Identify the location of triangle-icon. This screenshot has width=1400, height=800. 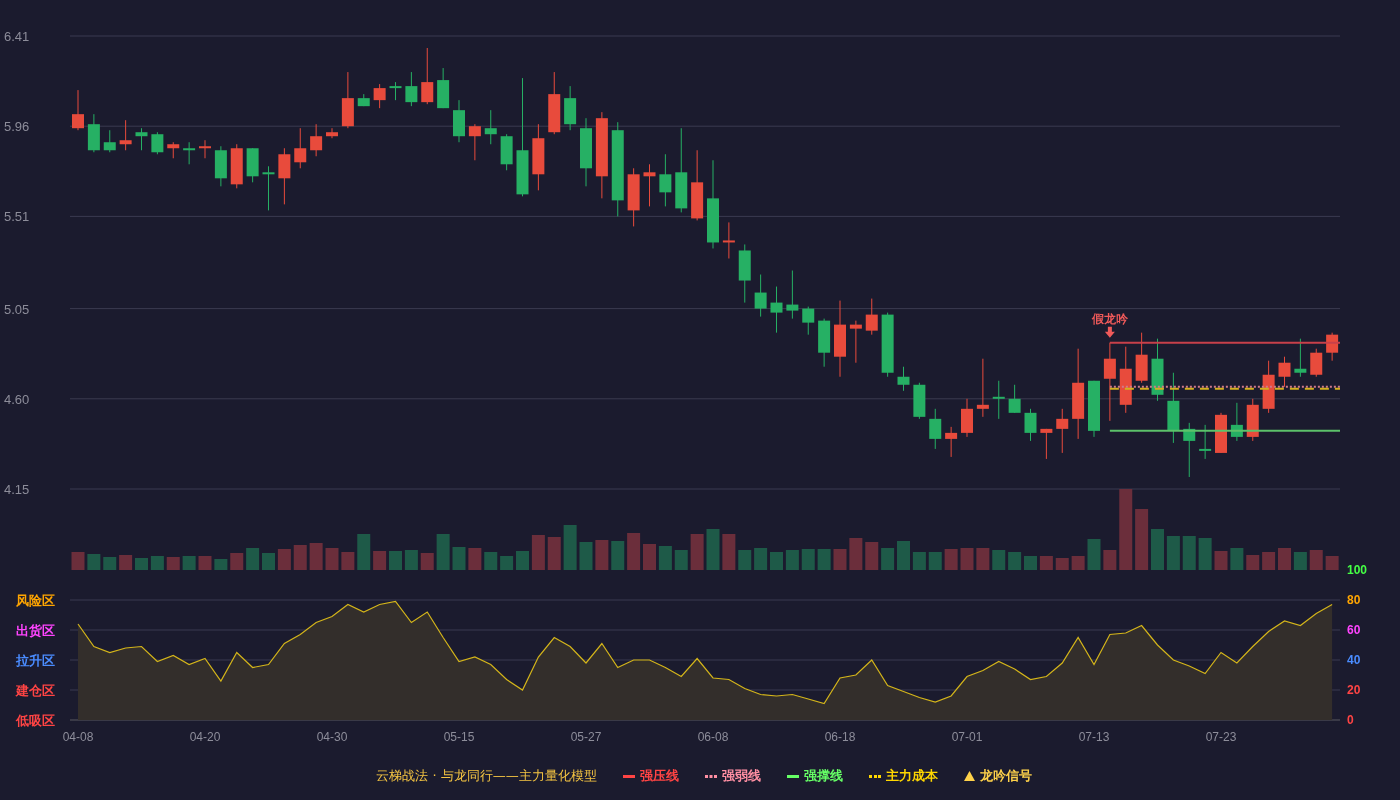
(969, 776).